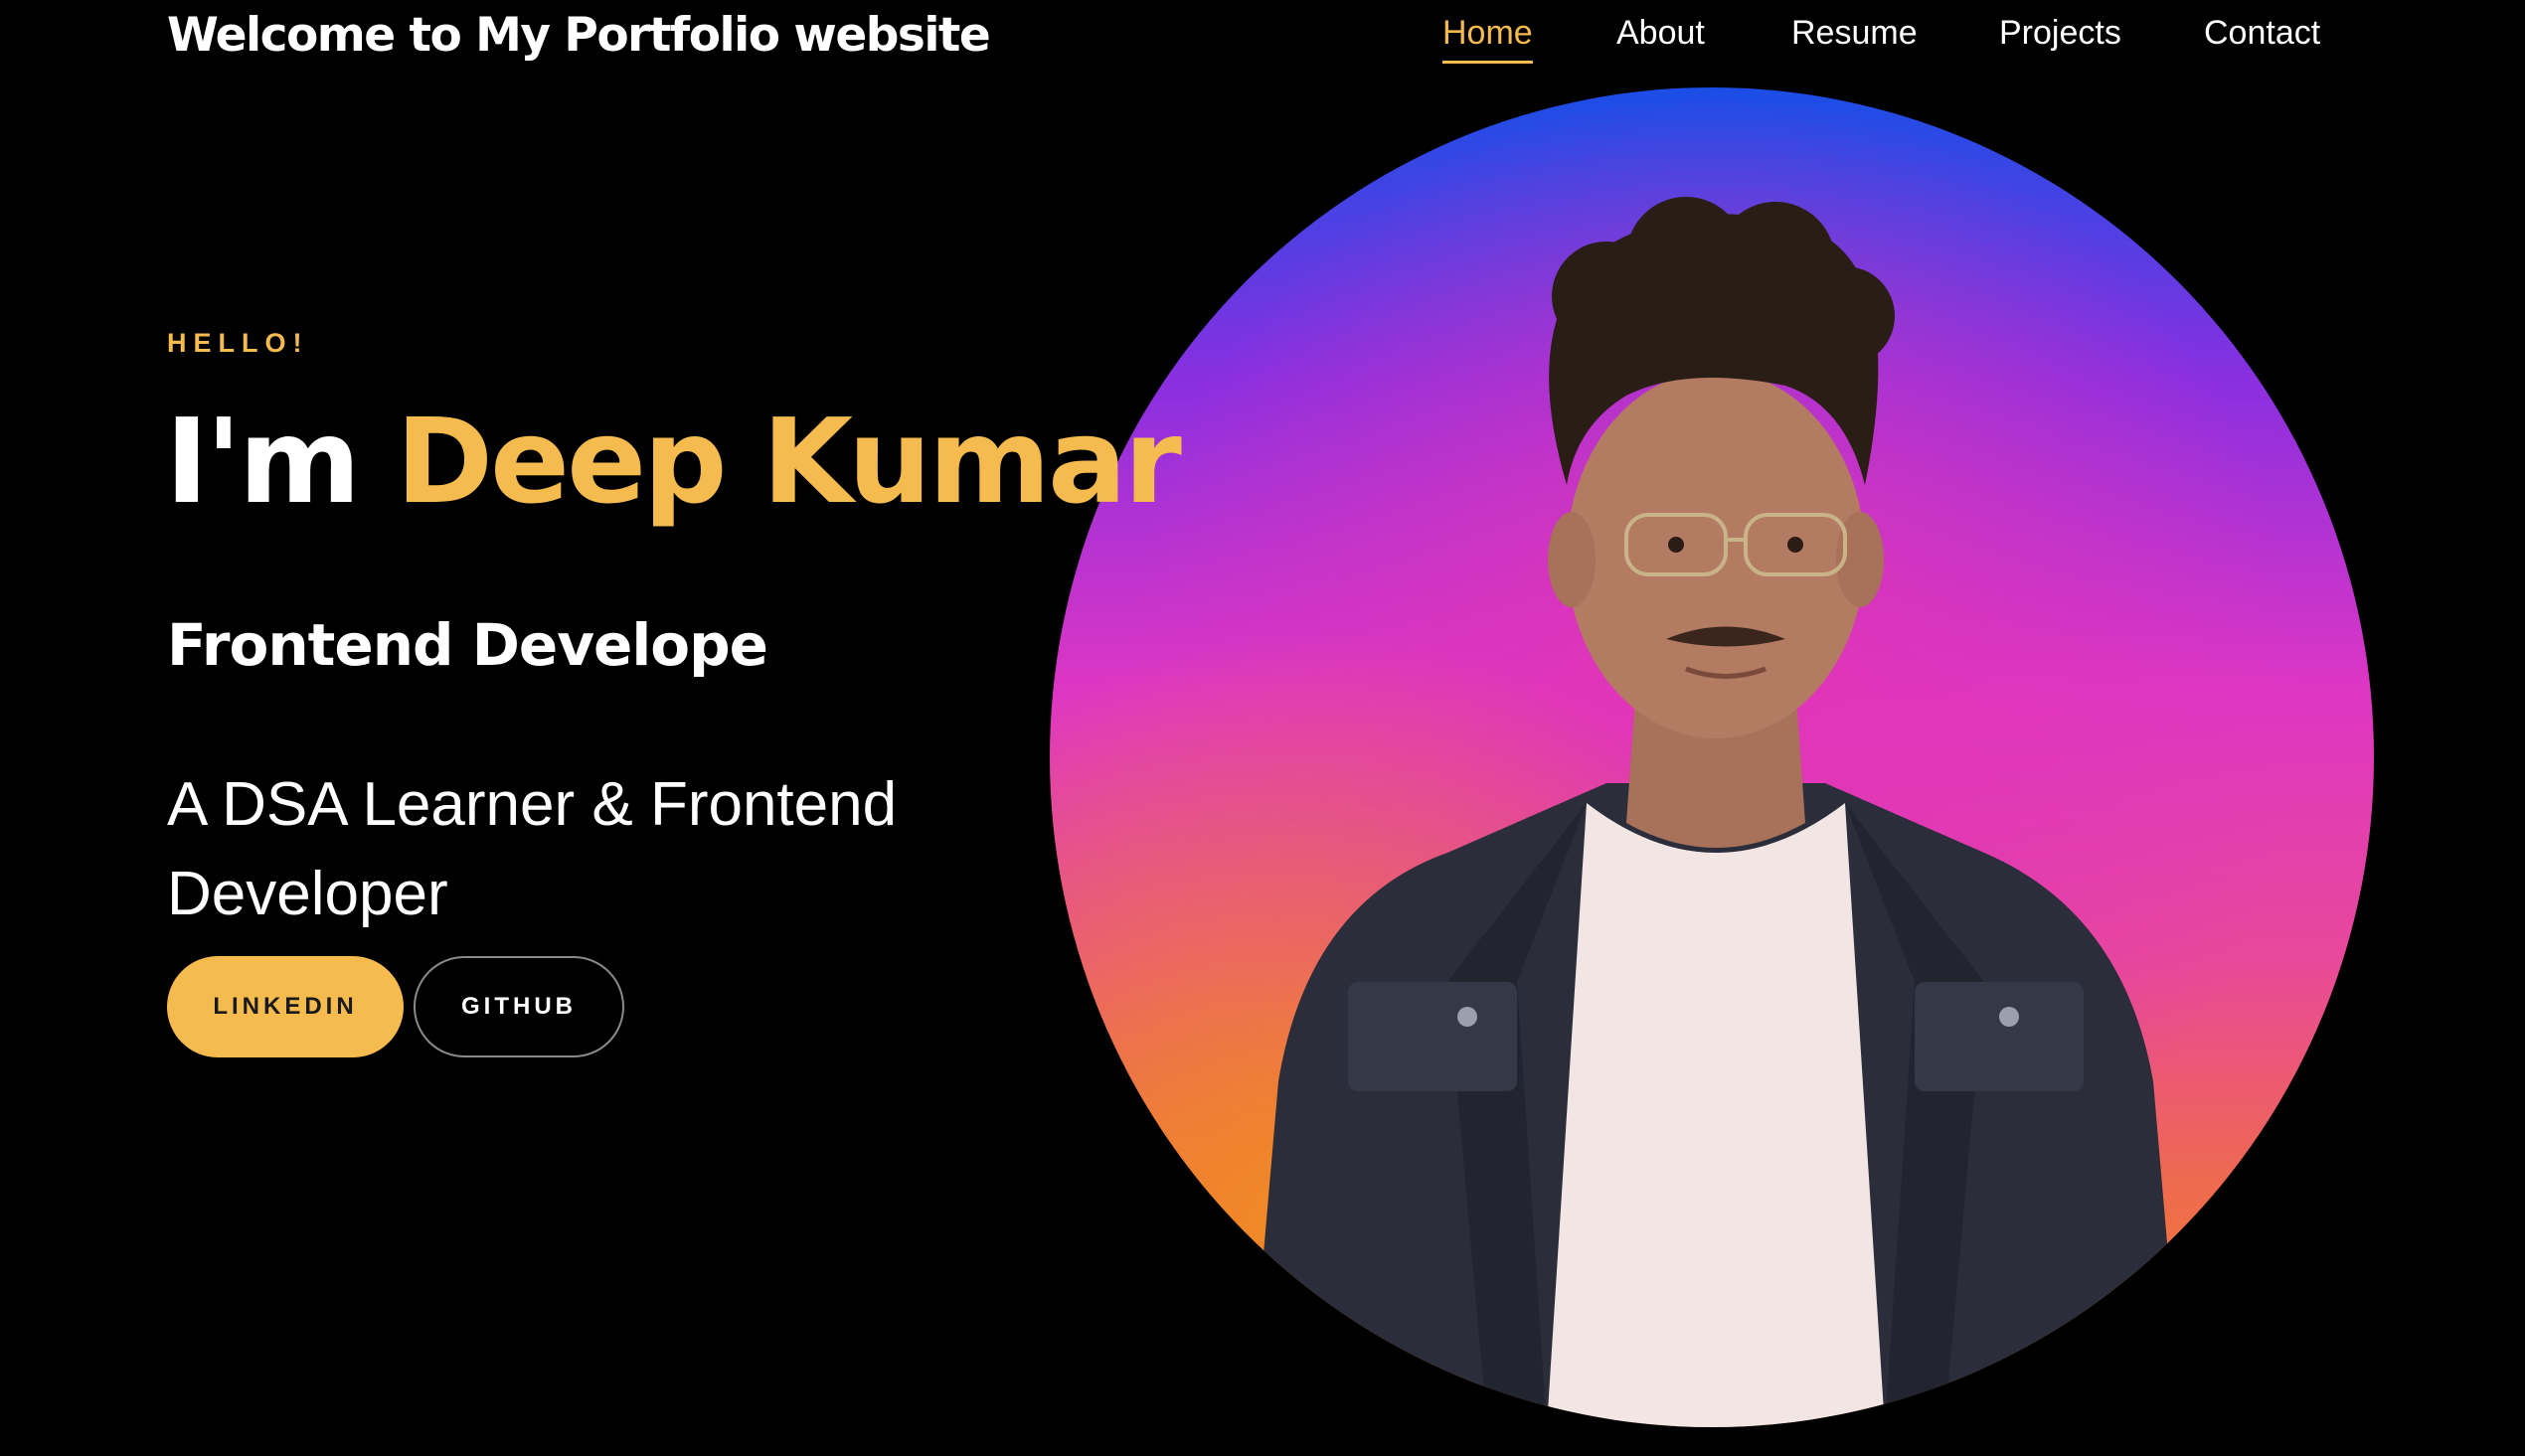 The width and height of the screenshot is (2525, 1456). Describe the element at coordinates (789, 461) in the screenshot. I see `hero-name: Deep Kumar` at that location.